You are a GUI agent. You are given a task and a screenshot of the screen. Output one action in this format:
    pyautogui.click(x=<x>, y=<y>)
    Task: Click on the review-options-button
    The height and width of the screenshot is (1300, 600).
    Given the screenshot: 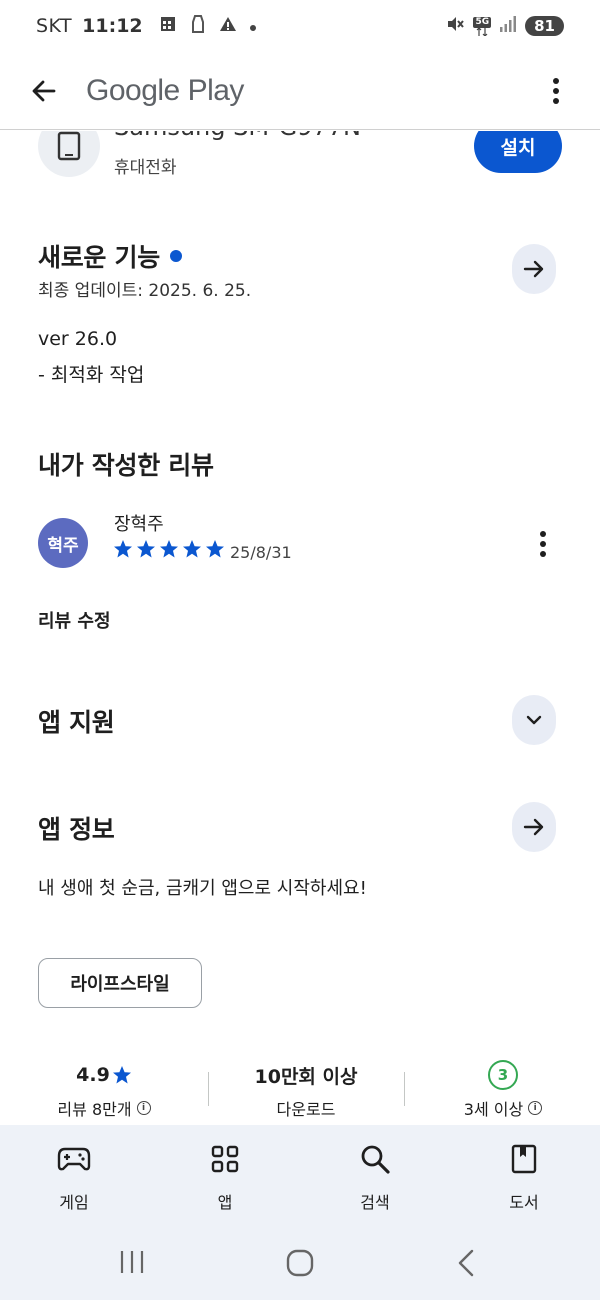 What is the action you would take?
    pyautogui.click(x=543, y=544)
    